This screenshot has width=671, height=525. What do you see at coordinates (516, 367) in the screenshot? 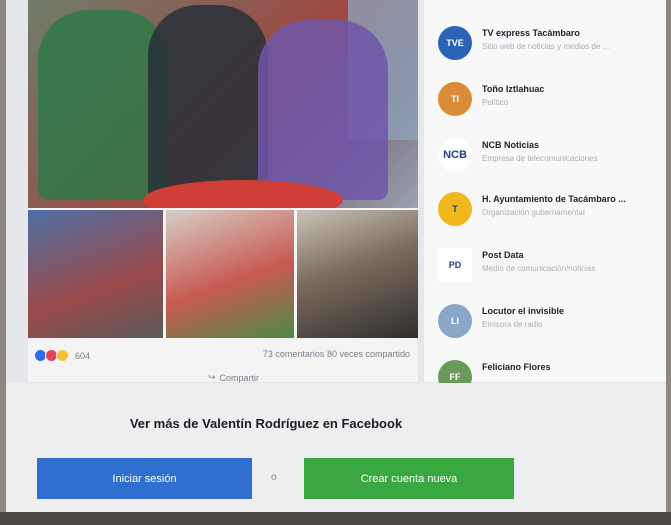
I see `page-name: Feliciano Flores` at bounding box center [516, 367].